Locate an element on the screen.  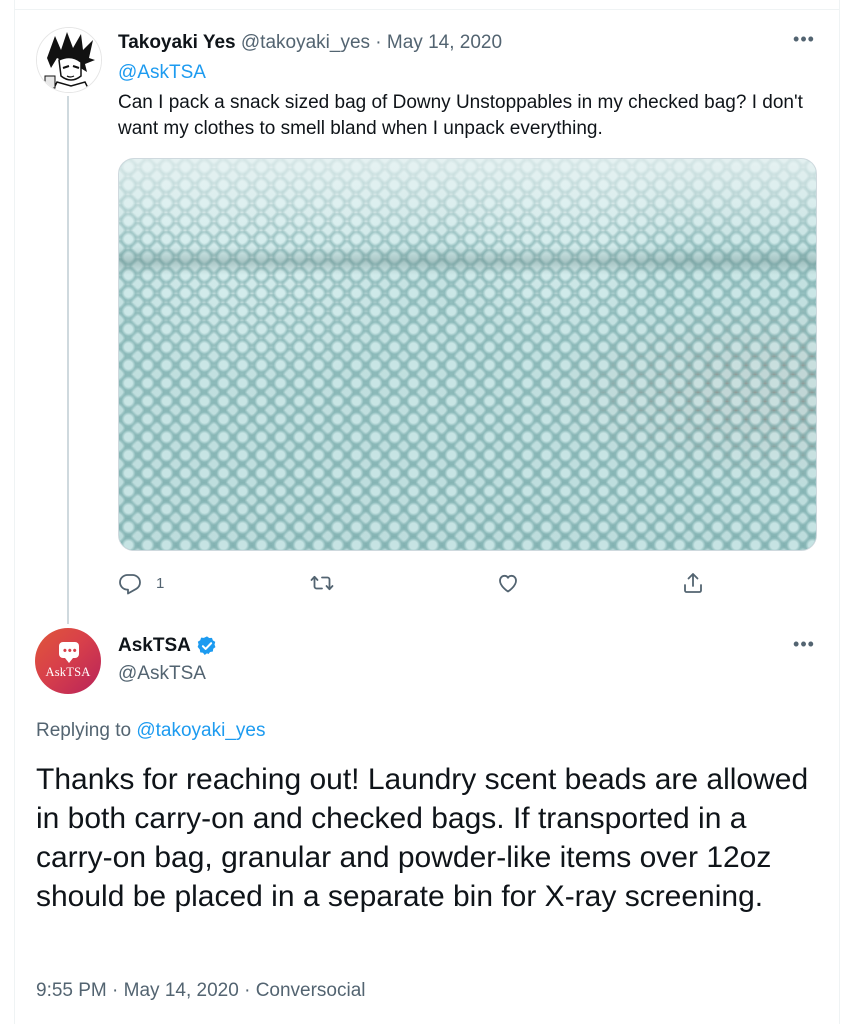
reply-count: 1 is located at coordinates (160, 583).